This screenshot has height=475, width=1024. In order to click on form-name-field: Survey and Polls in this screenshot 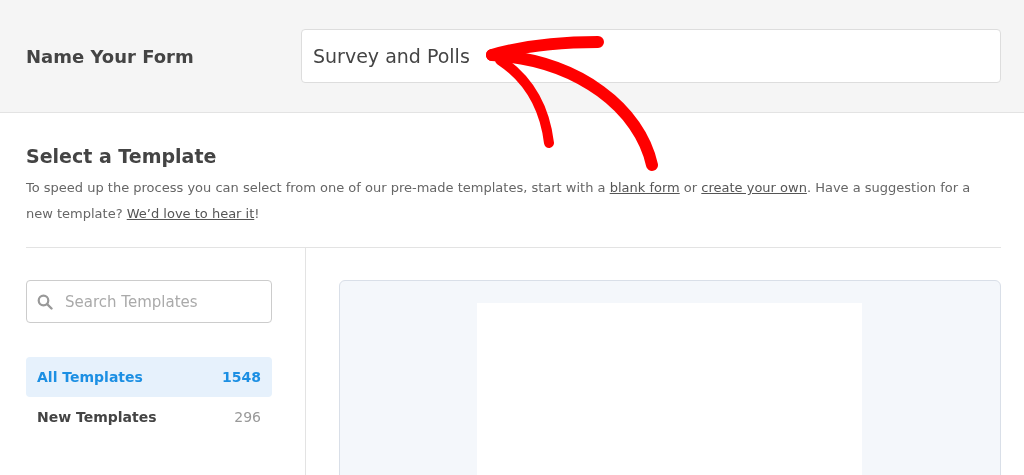, I will do `click(651, 56)`.